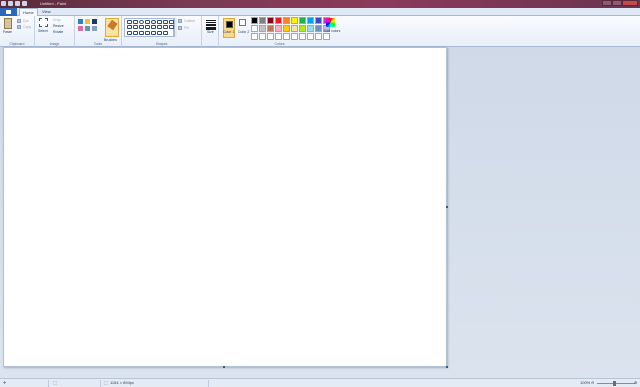 The image size is (640, 387). What do you see at coordinates (129, 32) in the screenshot?
I see `star5-shape-icon` at bounding box center [129, 32].